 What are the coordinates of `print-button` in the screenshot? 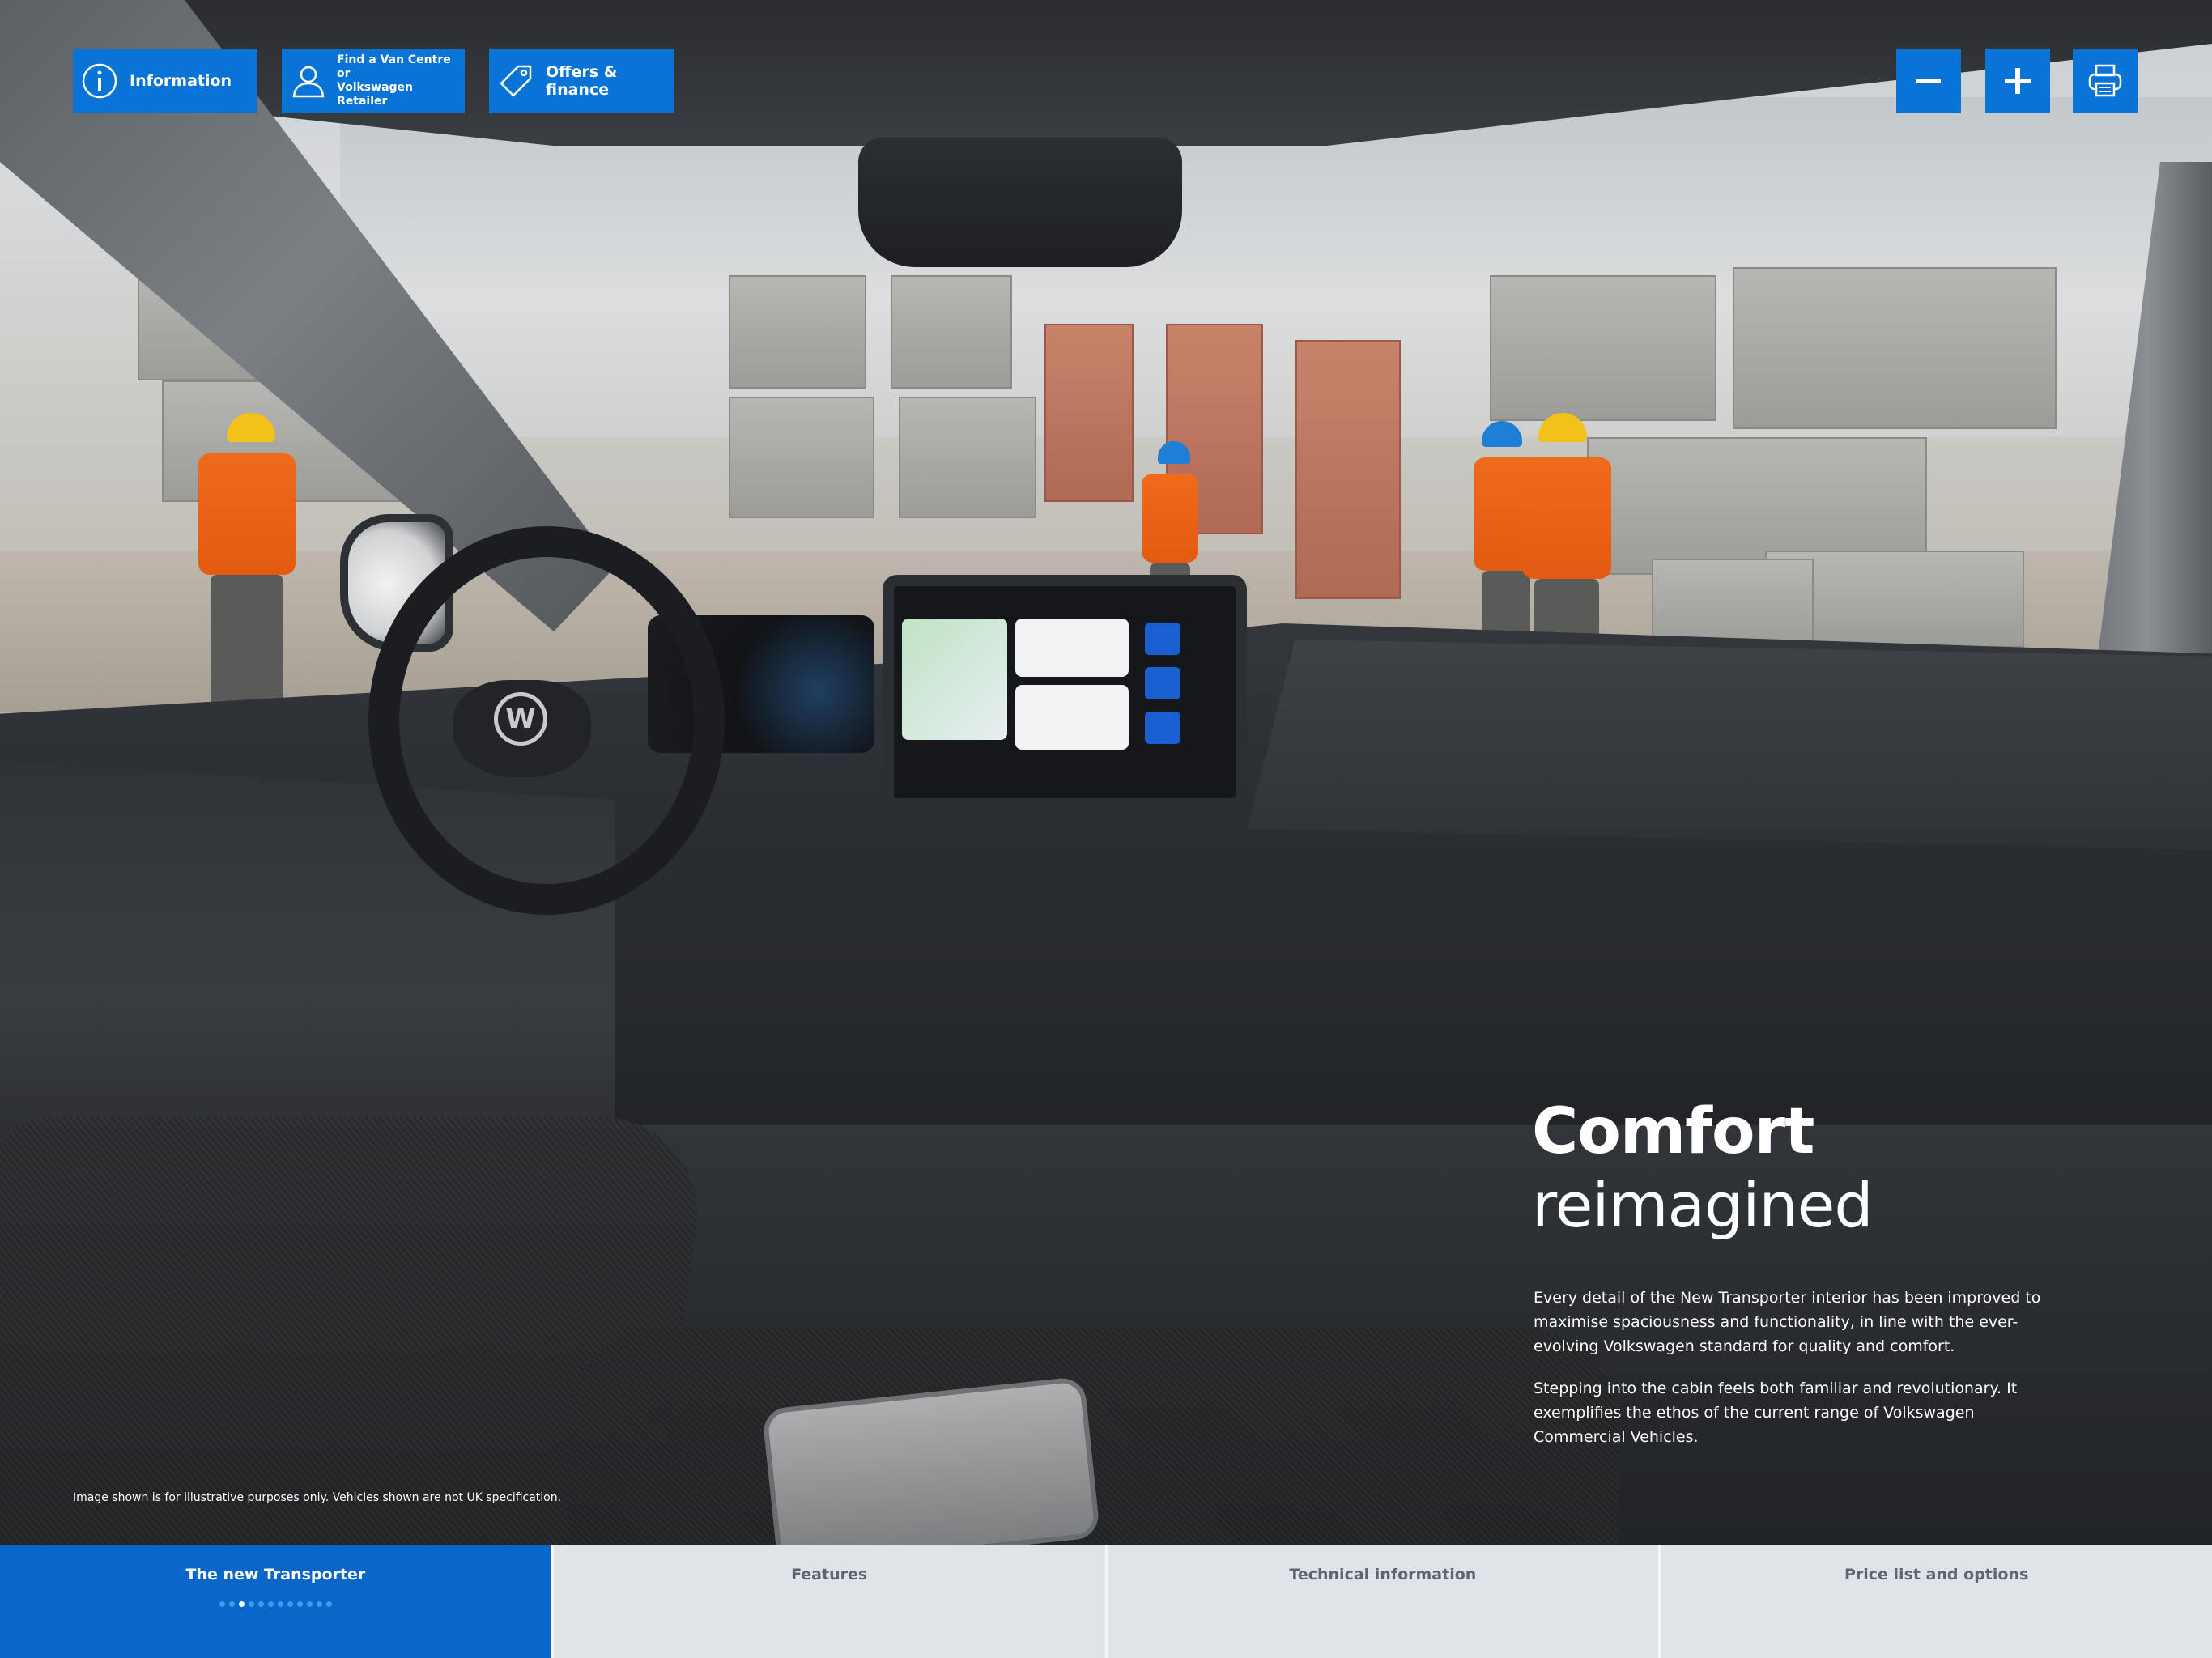 It's located at (2105, 81).